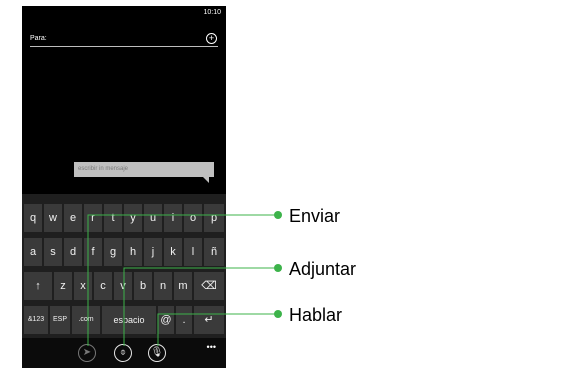 The width and height of the screenshot is (573, 368). What do you see at coordinates (200, 306) in the screenshot?
I see `callout-line-attach` at bounding box center [200, 306].